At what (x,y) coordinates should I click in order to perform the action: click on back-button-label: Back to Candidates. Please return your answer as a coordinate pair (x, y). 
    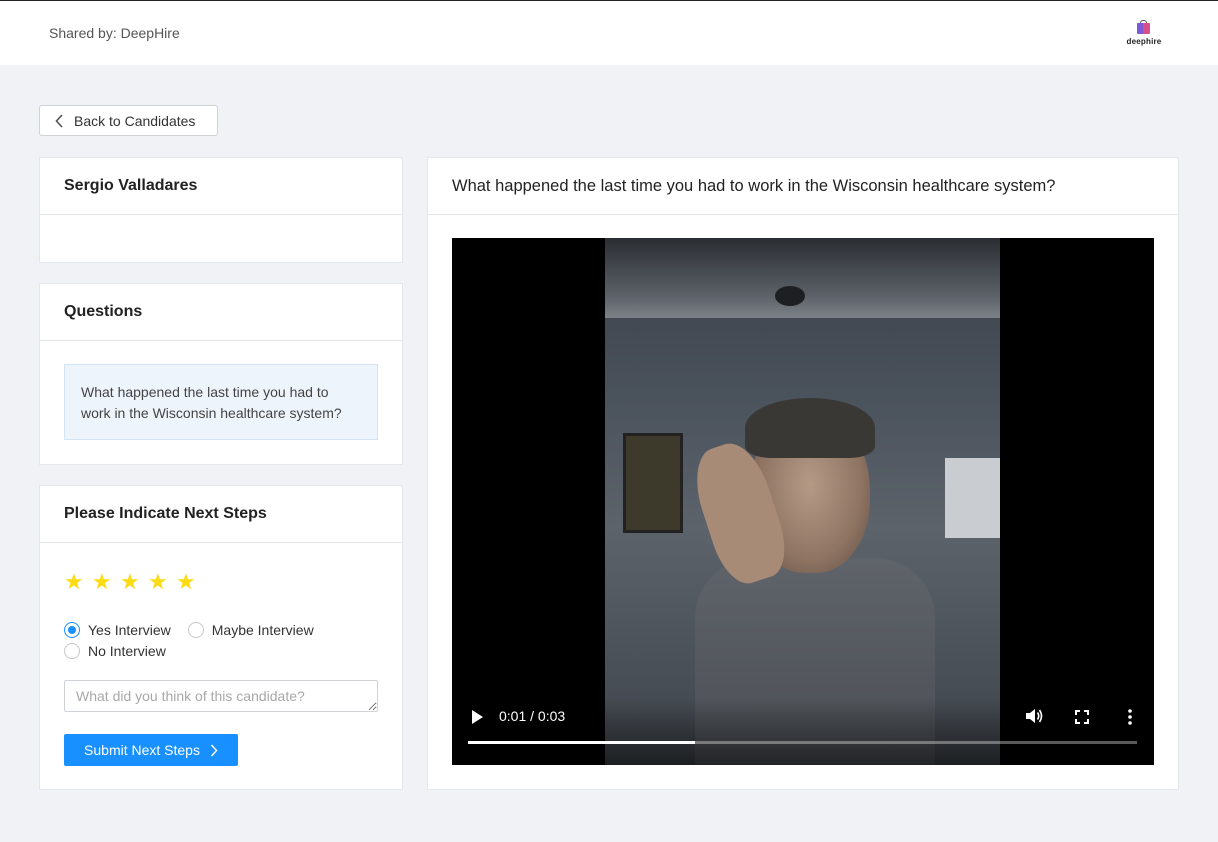
    Looking at the image, I should click on (135, 120).